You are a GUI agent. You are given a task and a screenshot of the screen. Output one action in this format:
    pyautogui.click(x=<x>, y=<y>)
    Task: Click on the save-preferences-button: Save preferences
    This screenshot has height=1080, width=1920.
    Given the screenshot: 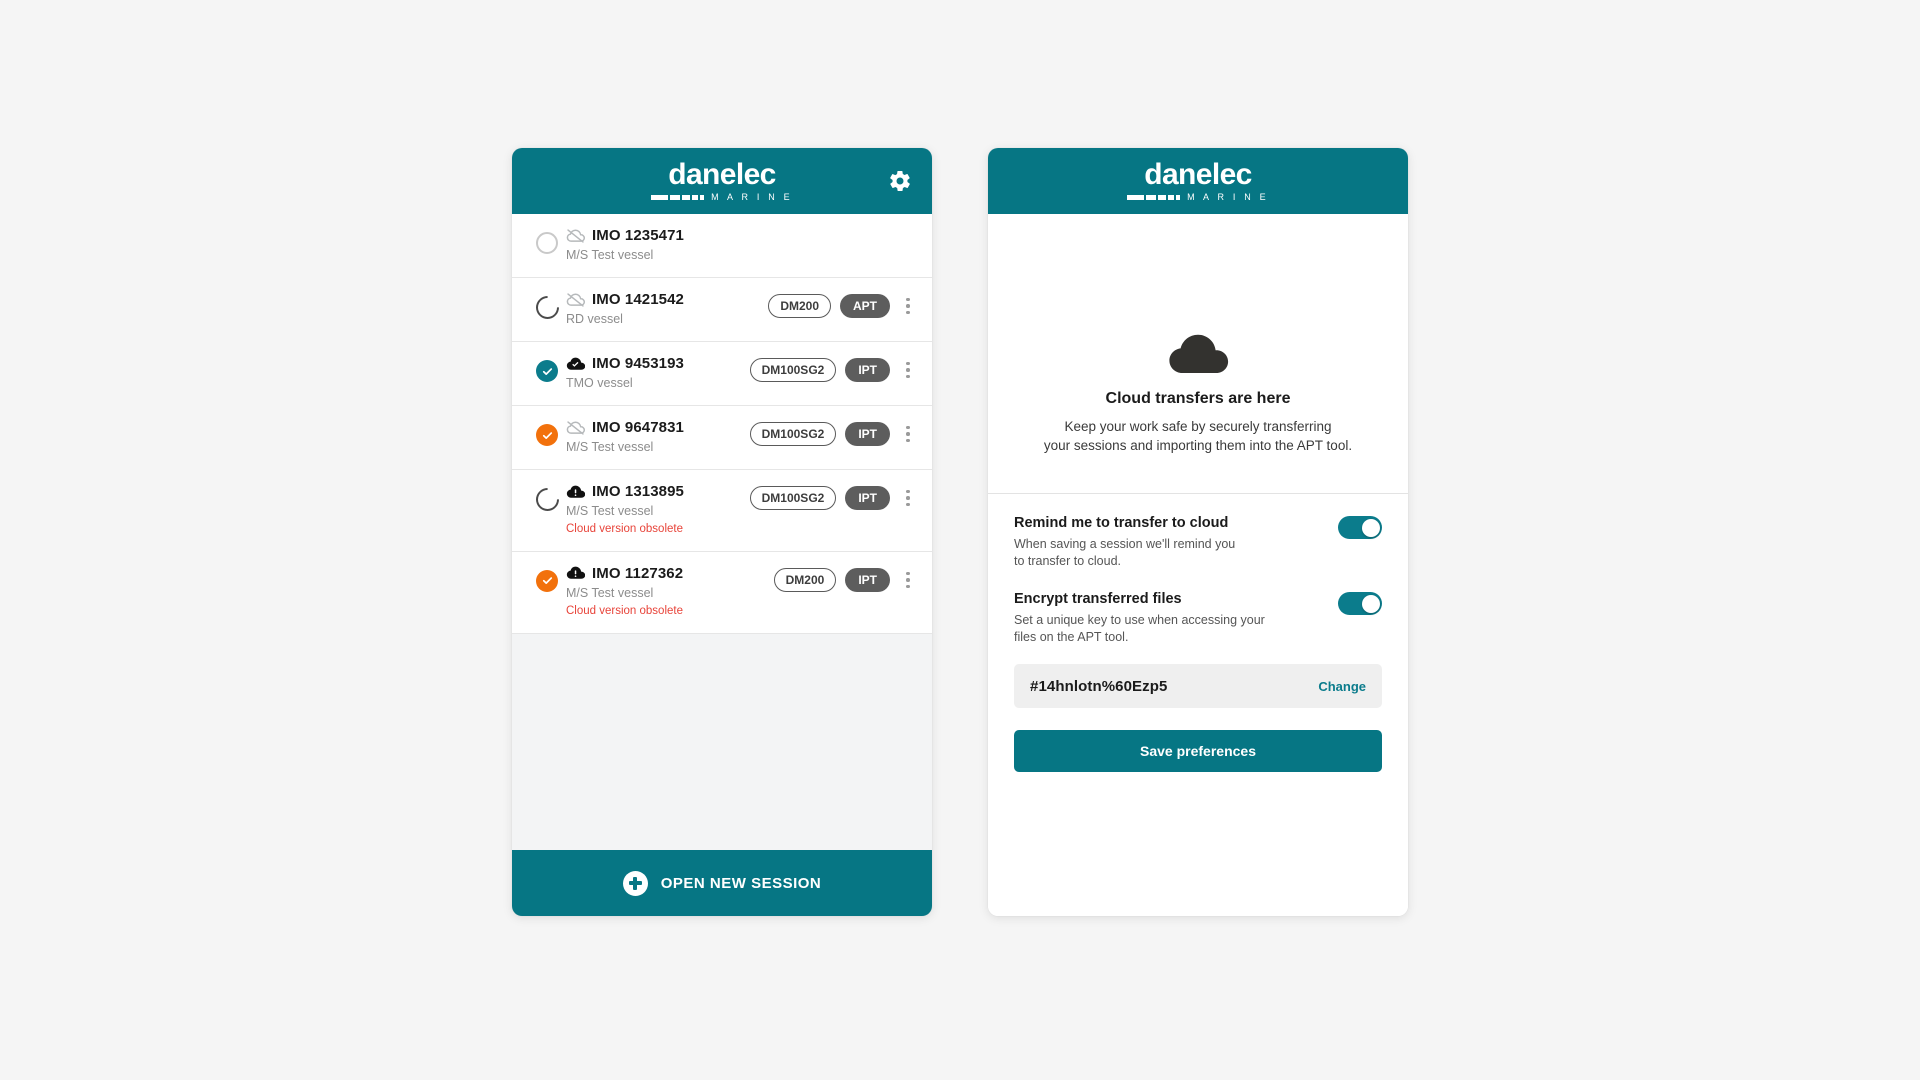 What is the action you would take?
    pyautogui.click(x=1198, y=751)
    